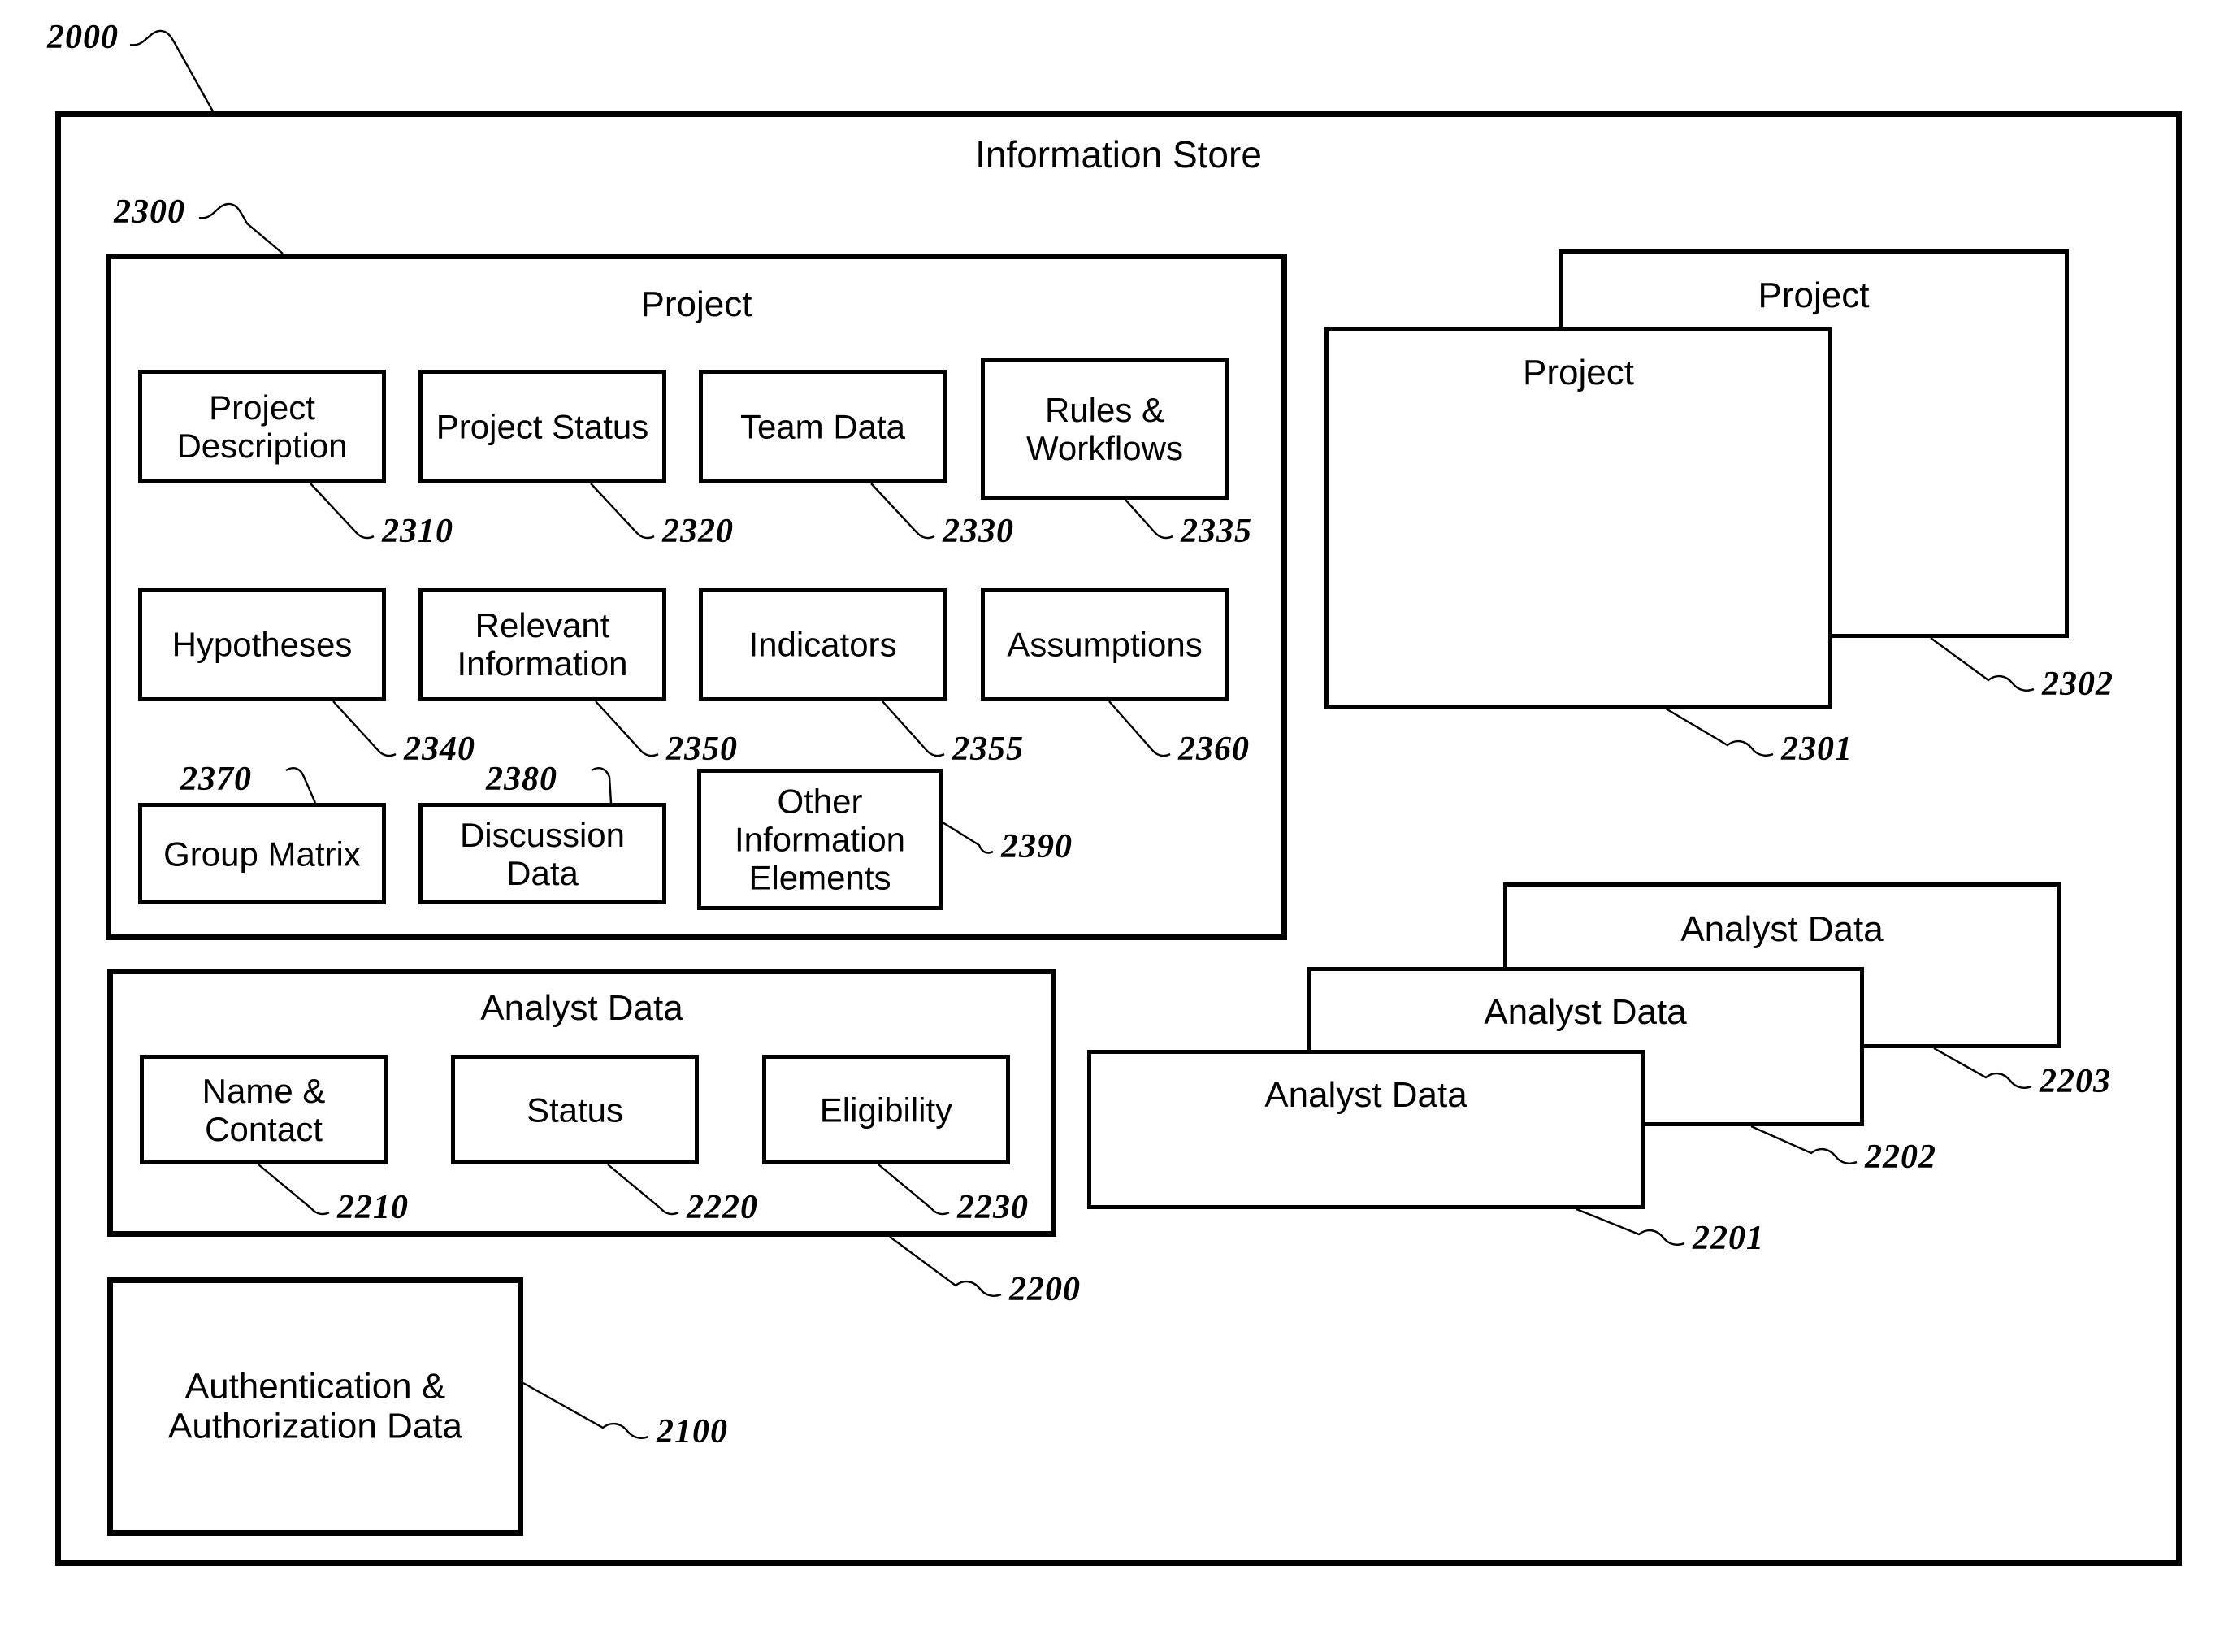 The image size is (2237, 1652). What do you see at coordinates (1586, 1012) in the screenshot?
I see `analyst-stack-card-2202-label: Analyst Data` at bounding box center [1586, 1012].